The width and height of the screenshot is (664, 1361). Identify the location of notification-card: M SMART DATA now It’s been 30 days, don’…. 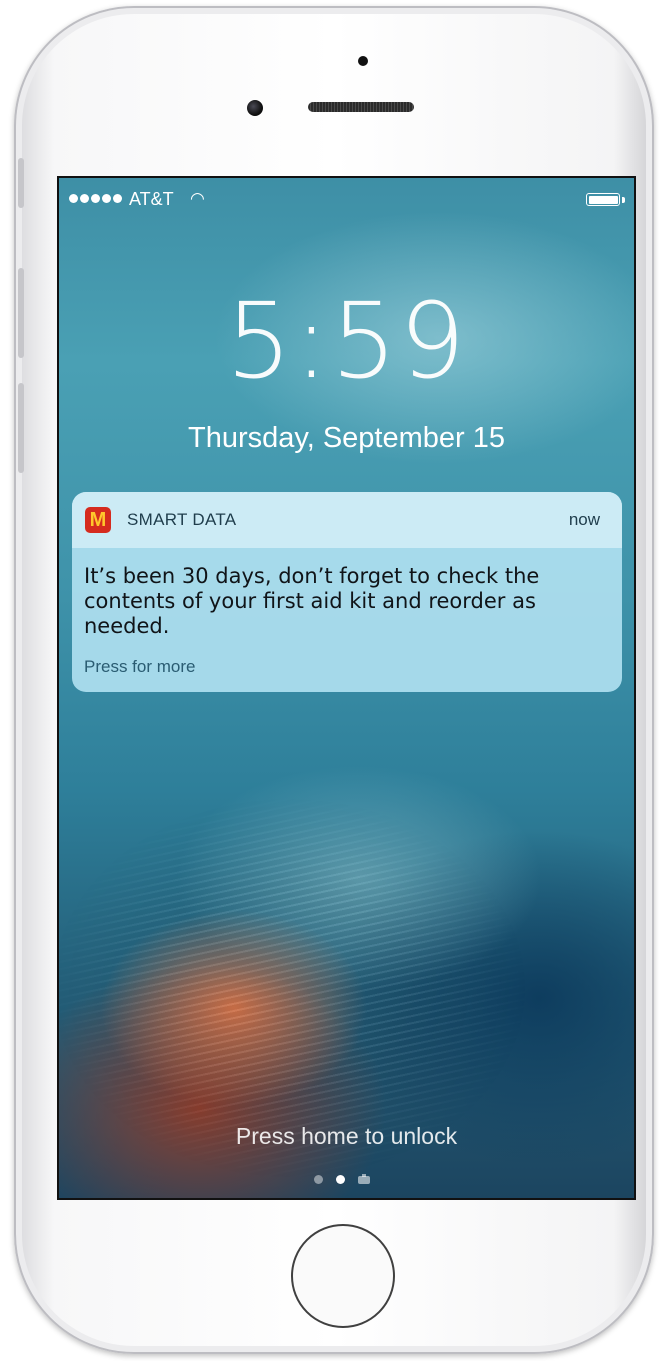
(347, 592).